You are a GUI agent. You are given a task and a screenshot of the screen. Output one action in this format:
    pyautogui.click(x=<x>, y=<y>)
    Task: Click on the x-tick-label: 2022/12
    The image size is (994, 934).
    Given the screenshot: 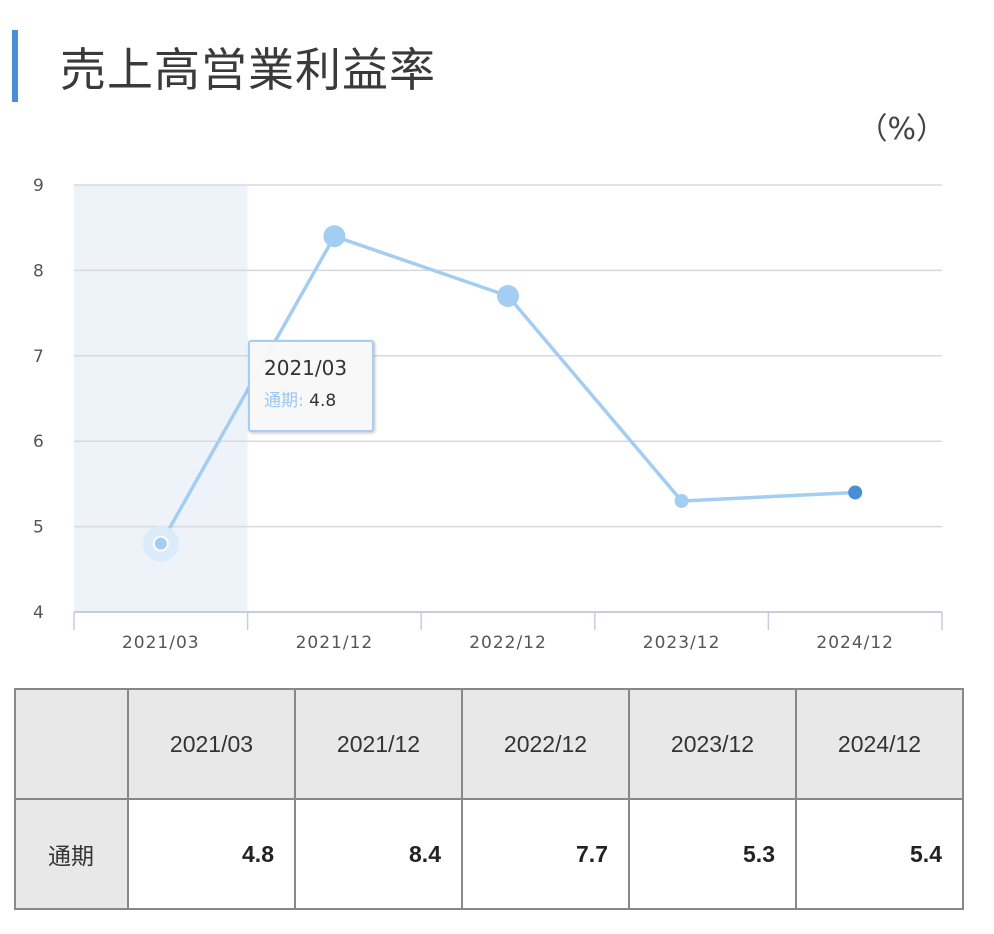 What is the action you would take?
    pyautogui.click(x=508, y=643)
    